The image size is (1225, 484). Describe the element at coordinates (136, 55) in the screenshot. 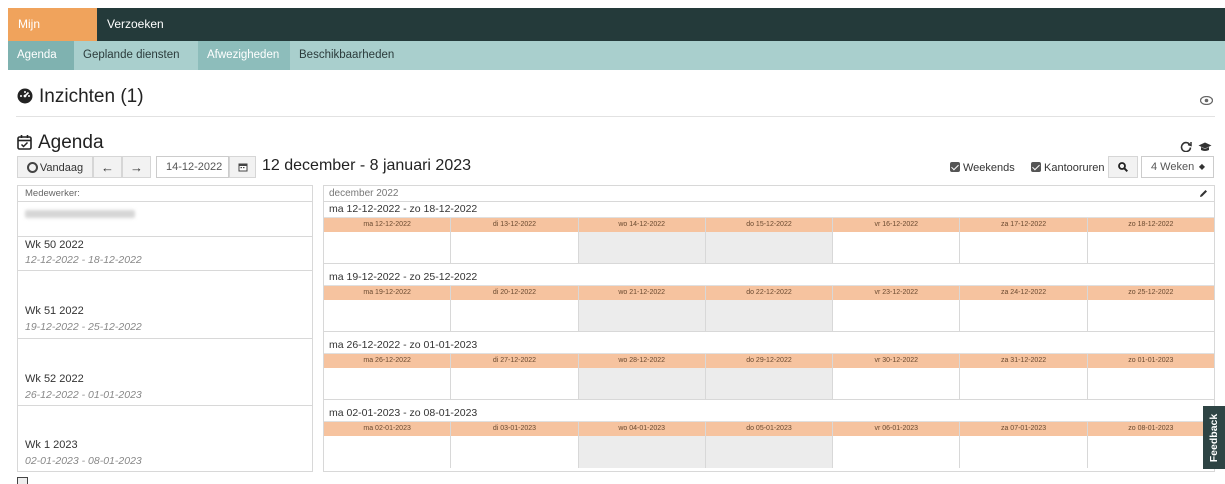

I see `subtab-geplande-diensten: Geplande diensten` at that location.